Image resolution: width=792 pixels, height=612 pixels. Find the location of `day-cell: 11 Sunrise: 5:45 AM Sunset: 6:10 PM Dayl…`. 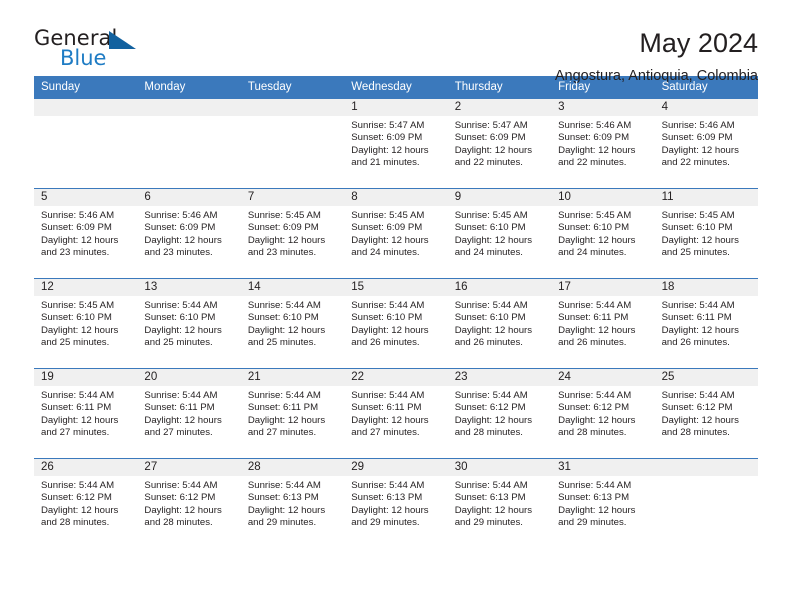

day-cell: 11 Sunrise: 5:45 AM Sunset: 6:10 PM Dayl… is located at coordinates (706, 233).